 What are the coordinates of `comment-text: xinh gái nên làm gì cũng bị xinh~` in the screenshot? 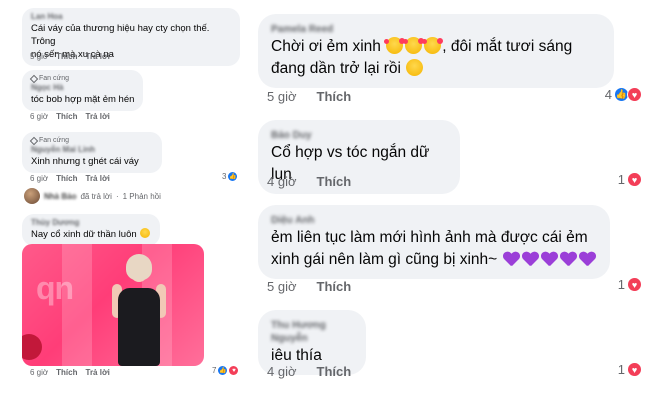 It's located at (434, 260).